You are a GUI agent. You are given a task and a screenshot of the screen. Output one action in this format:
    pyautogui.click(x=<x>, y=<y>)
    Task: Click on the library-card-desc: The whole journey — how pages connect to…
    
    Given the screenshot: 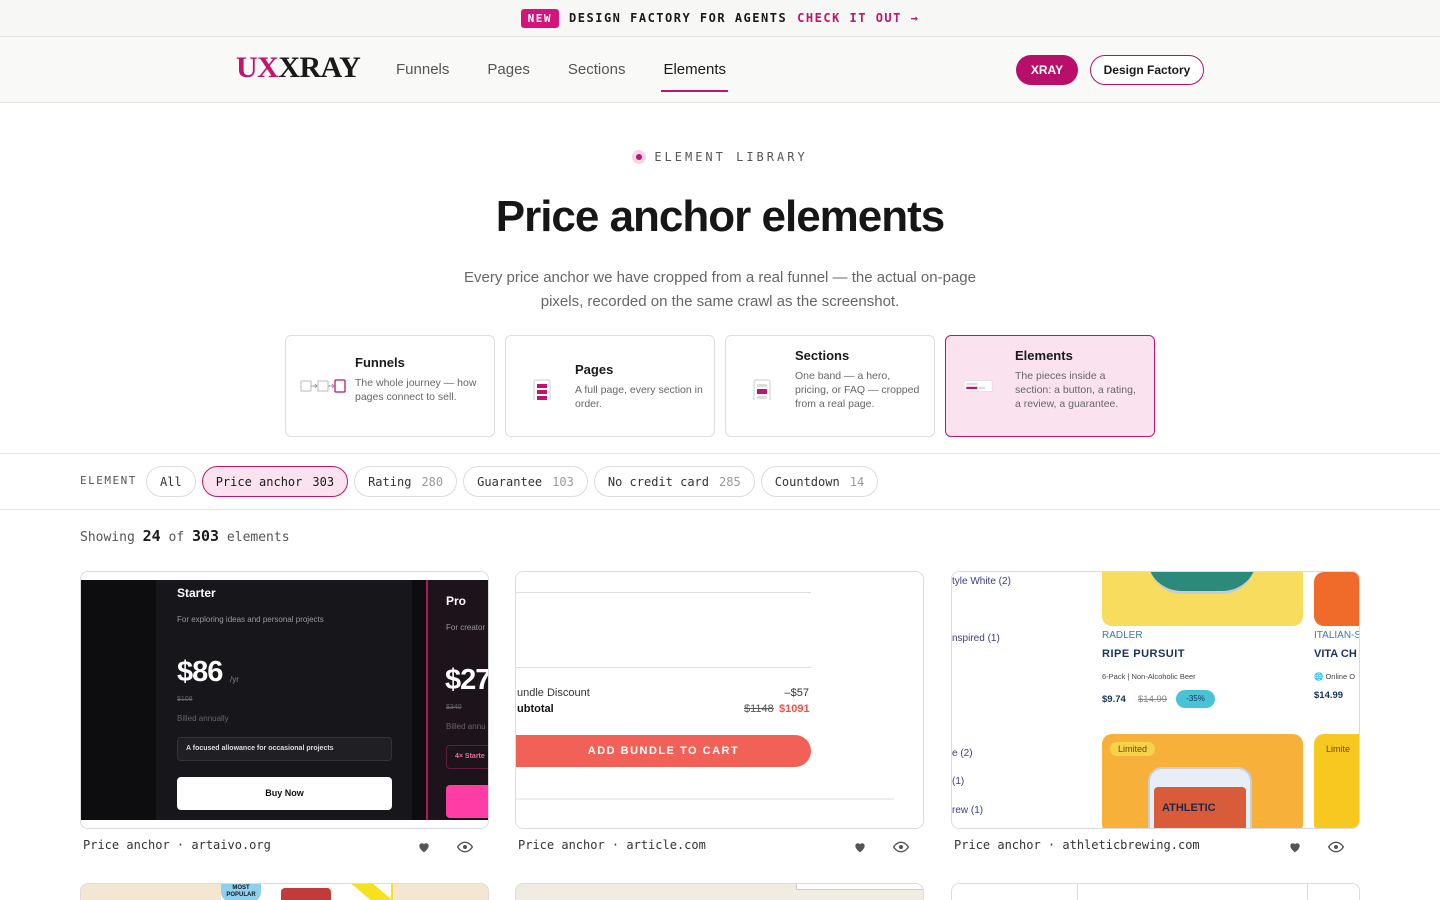 What is the action you would take?
    pyautogui.click(x=416, y=390)
    